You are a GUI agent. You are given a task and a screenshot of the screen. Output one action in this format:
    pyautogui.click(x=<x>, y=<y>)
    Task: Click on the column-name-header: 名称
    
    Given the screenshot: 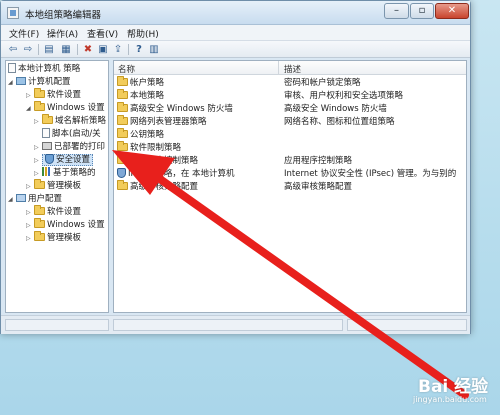 What is the action you would take?
    pyautogui.click(x=126, y=69)
    